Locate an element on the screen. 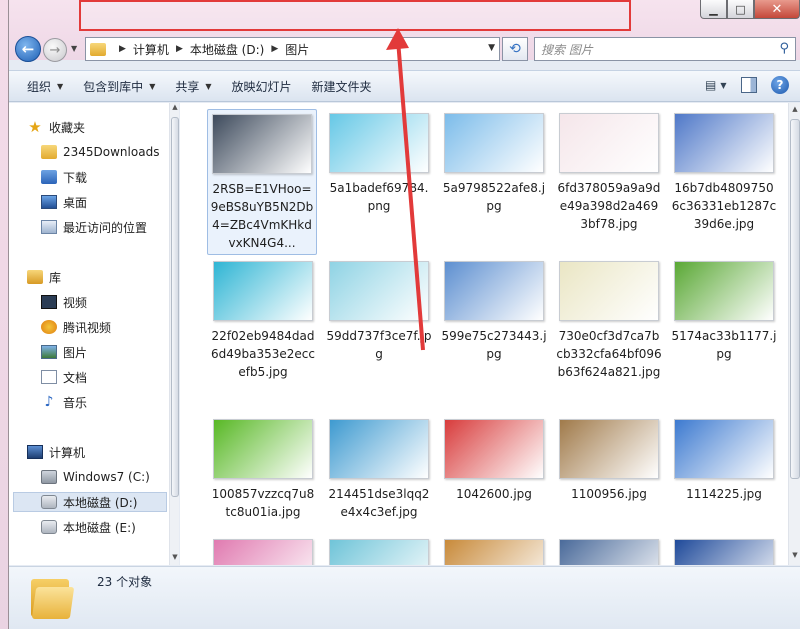  file-item: 599e75c273443.jpg is located at coordinates (494, 312).